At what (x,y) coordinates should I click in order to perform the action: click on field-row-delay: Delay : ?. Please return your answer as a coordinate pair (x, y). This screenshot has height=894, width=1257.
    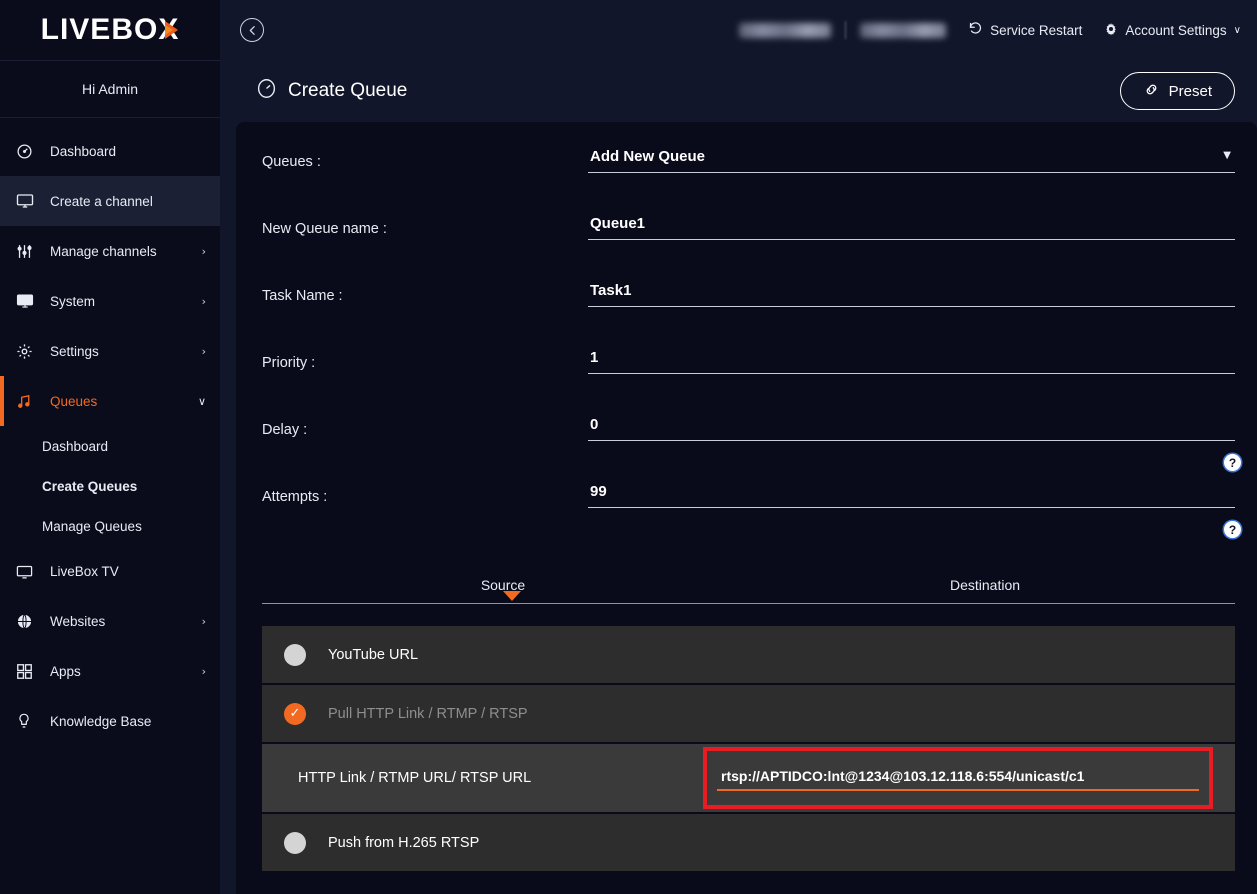
    Looking at the image, I should click on (751, 449).